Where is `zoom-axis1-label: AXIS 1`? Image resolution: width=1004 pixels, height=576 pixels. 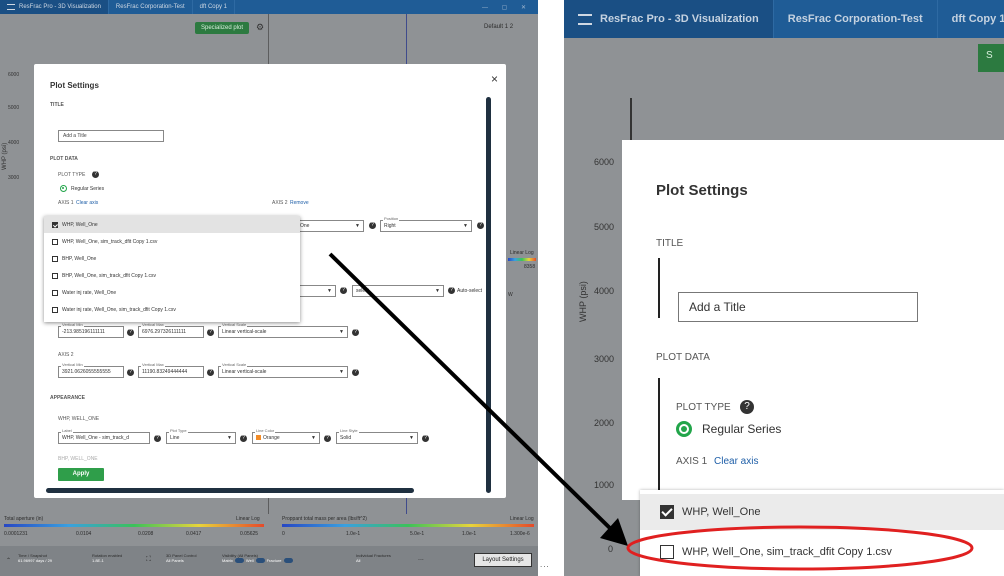 zoom-axis1-label: AXIS 1 is located at coordinates (692, 461).